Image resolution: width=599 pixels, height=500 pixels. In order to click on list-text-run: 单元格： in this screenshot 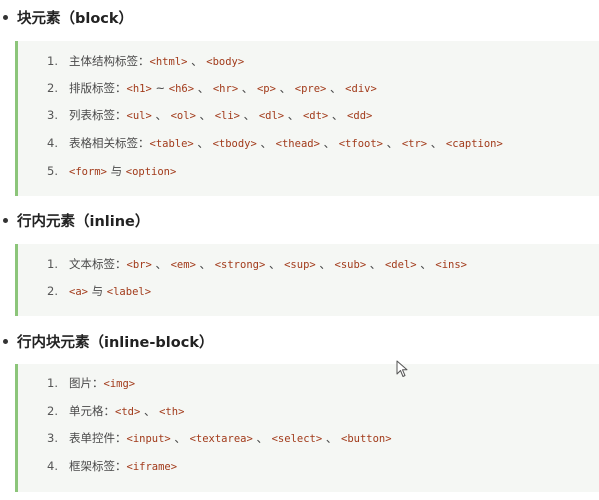, I will do `click(92, 411)`.